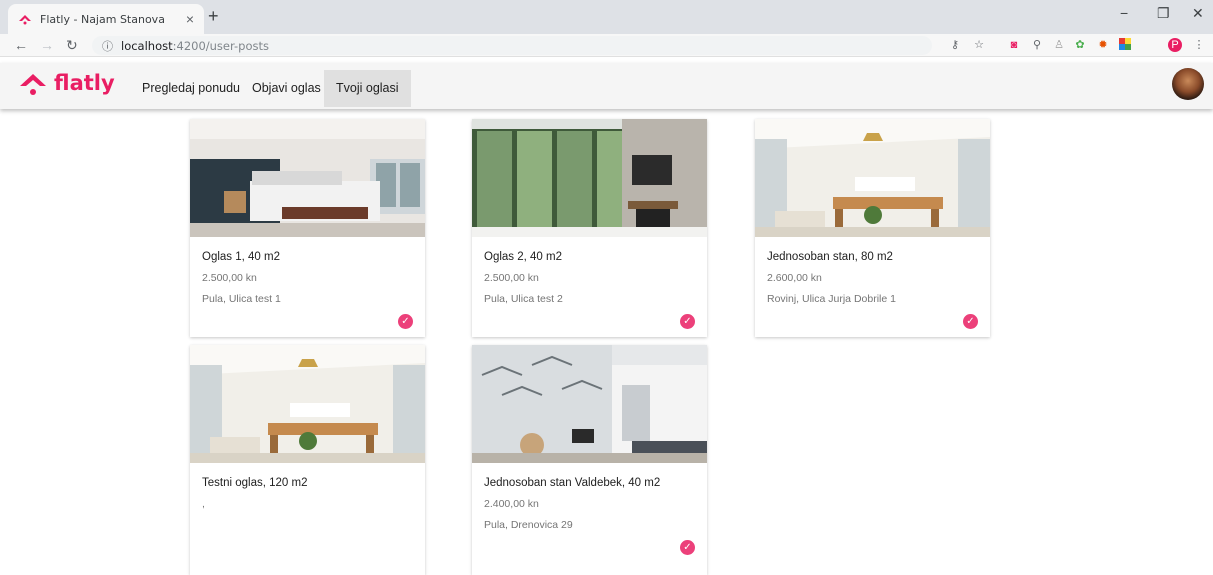 The width and height of the screenshot is (1213, 575). What do you see at coordinates (1124, 13) in the screenshot?
I see `minimize-button: −` at bounding box center [1124, 13].